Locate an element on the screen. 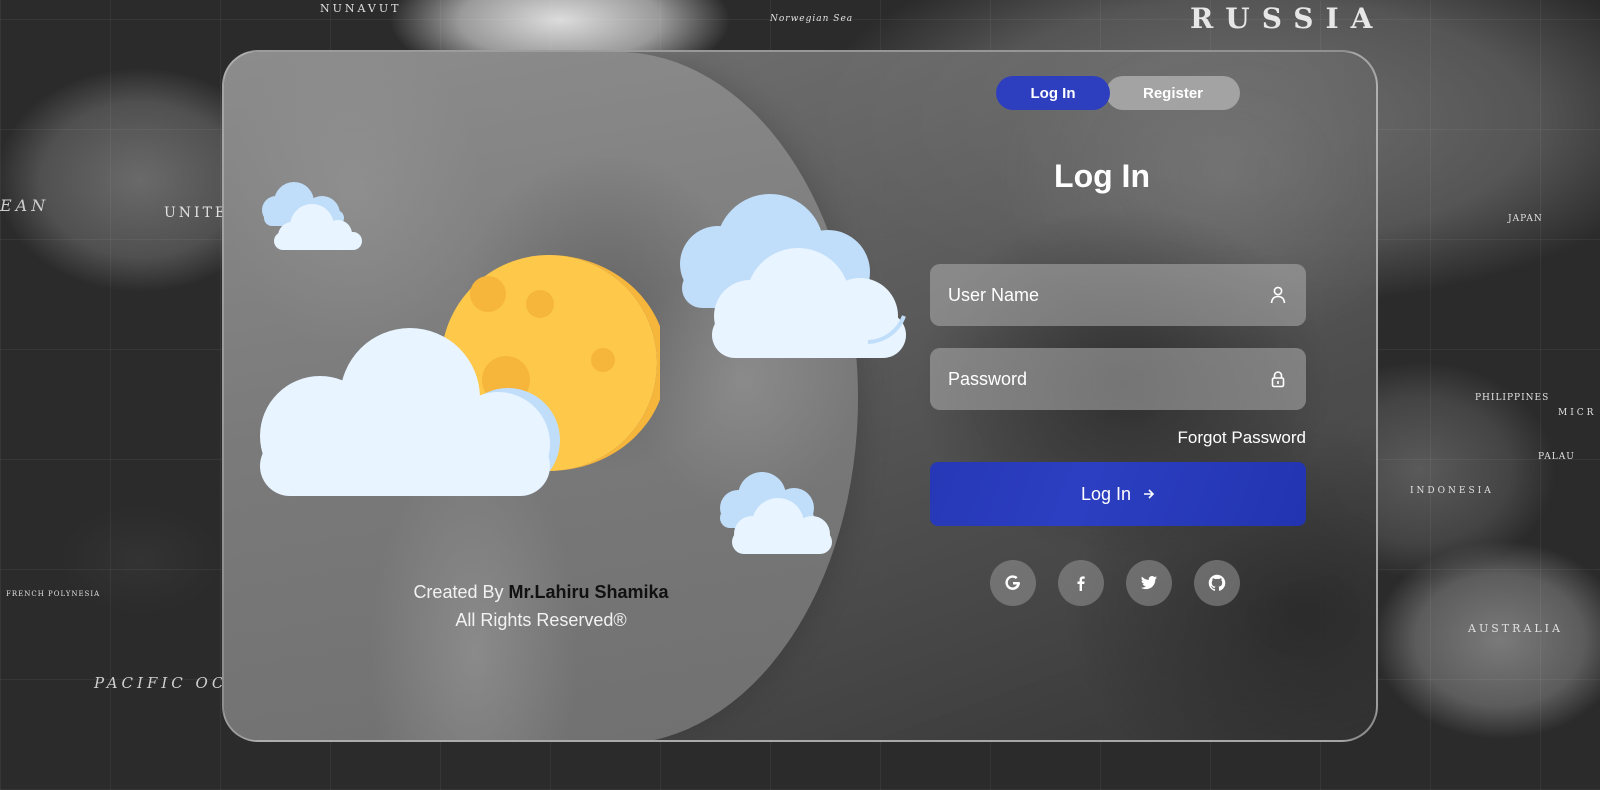  rights-text: All Rights Reserved® is located at coordinates (541, 620).